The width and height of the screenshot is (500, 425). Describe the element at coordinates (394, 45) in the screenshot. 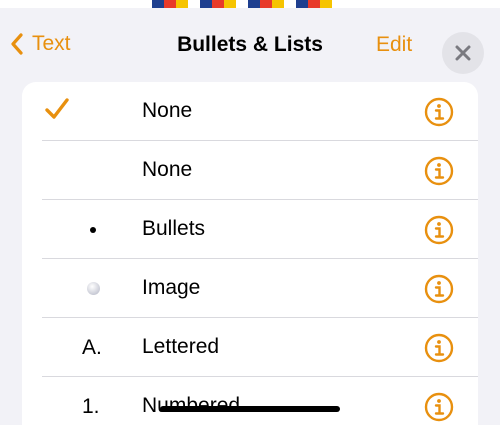

I see `edit-button: Edit` at that location.